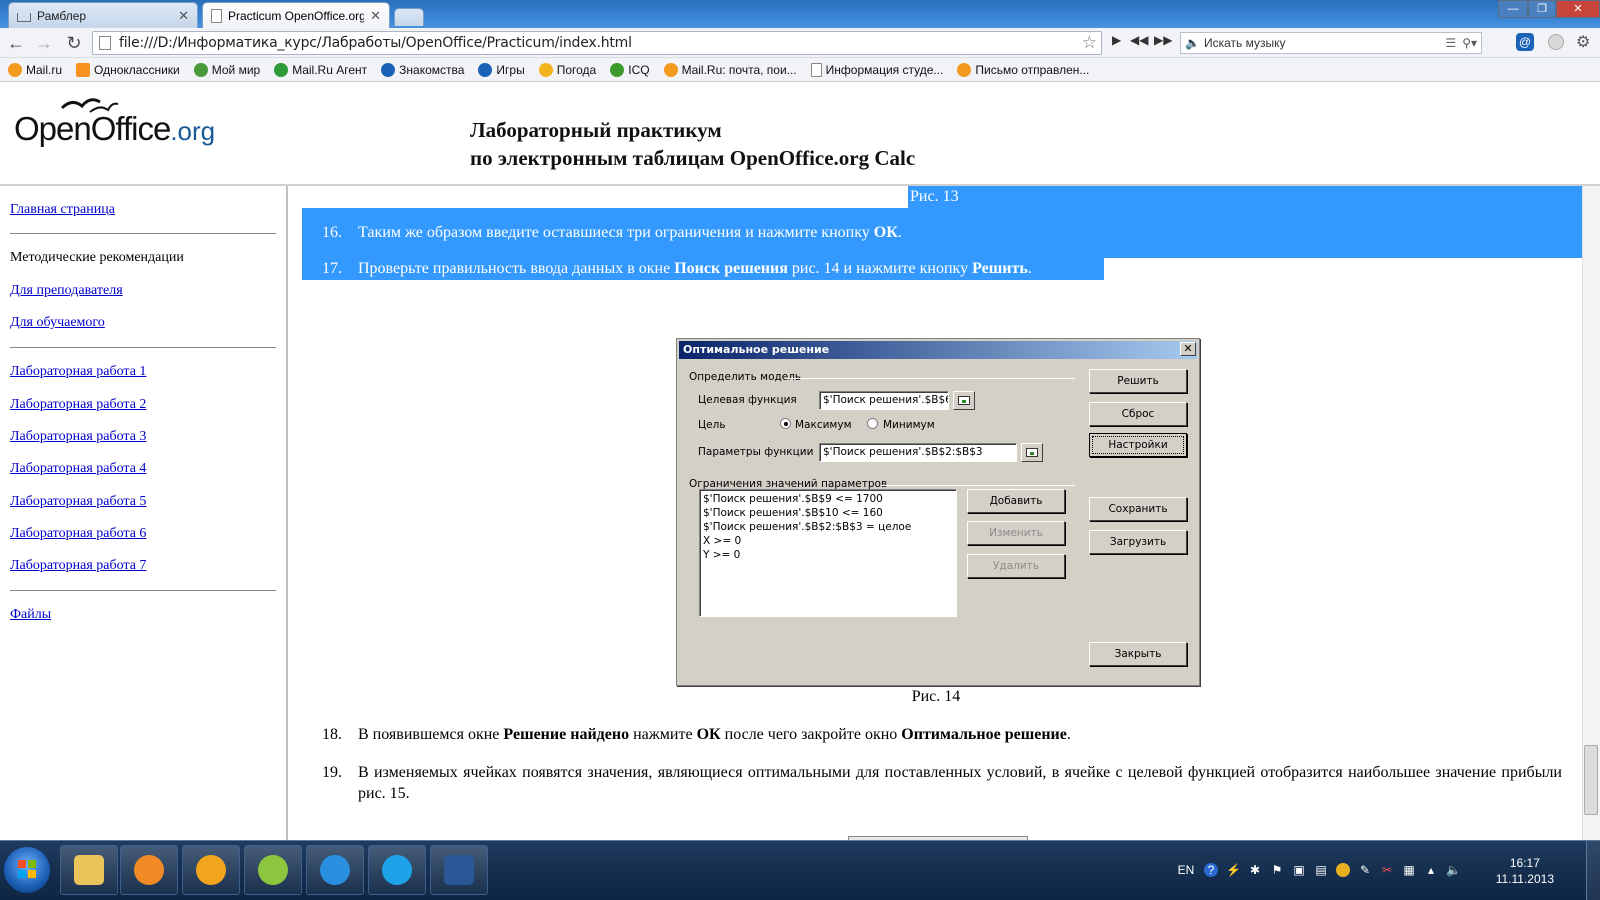 The width and height of the screenshot is (1600, 900). Describe the element at coordinates (422, 69) in the screenshot. I see `bookmark-item: Знакомства` at that location.